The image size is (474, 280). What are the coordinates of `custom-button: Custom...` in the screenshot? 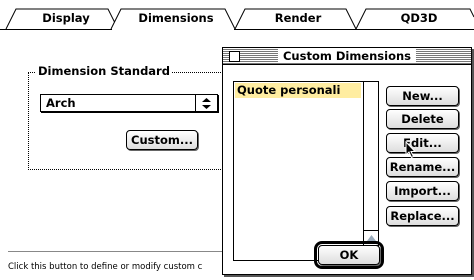 It's located at (162, 140).